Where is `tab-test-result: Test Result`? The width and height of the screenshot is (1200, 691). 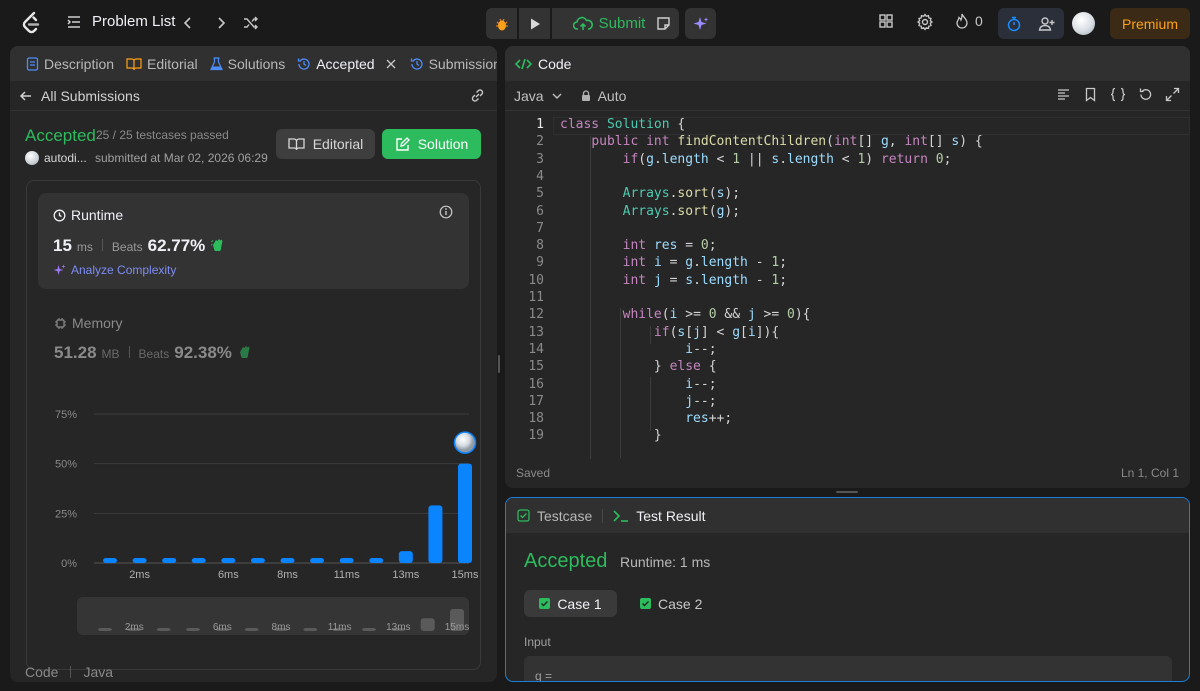 tab-test-result: Test Result is located at coordinates (670, 516).